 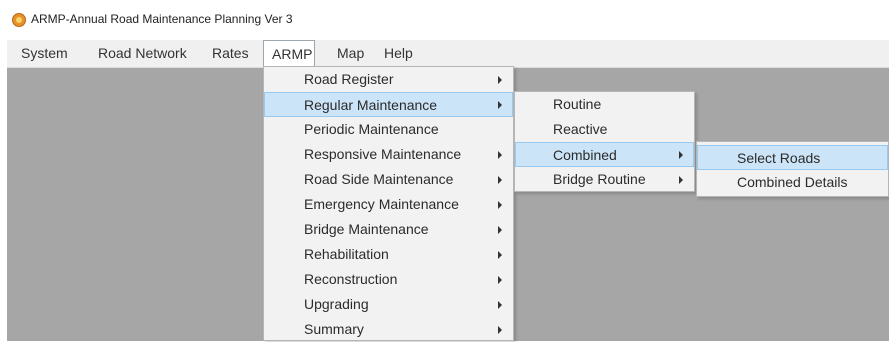 What do you see at coordinates (779, 158) in the screenshot?
I see `menu-item-label: Select Roads` at bounding box center [779, 158].